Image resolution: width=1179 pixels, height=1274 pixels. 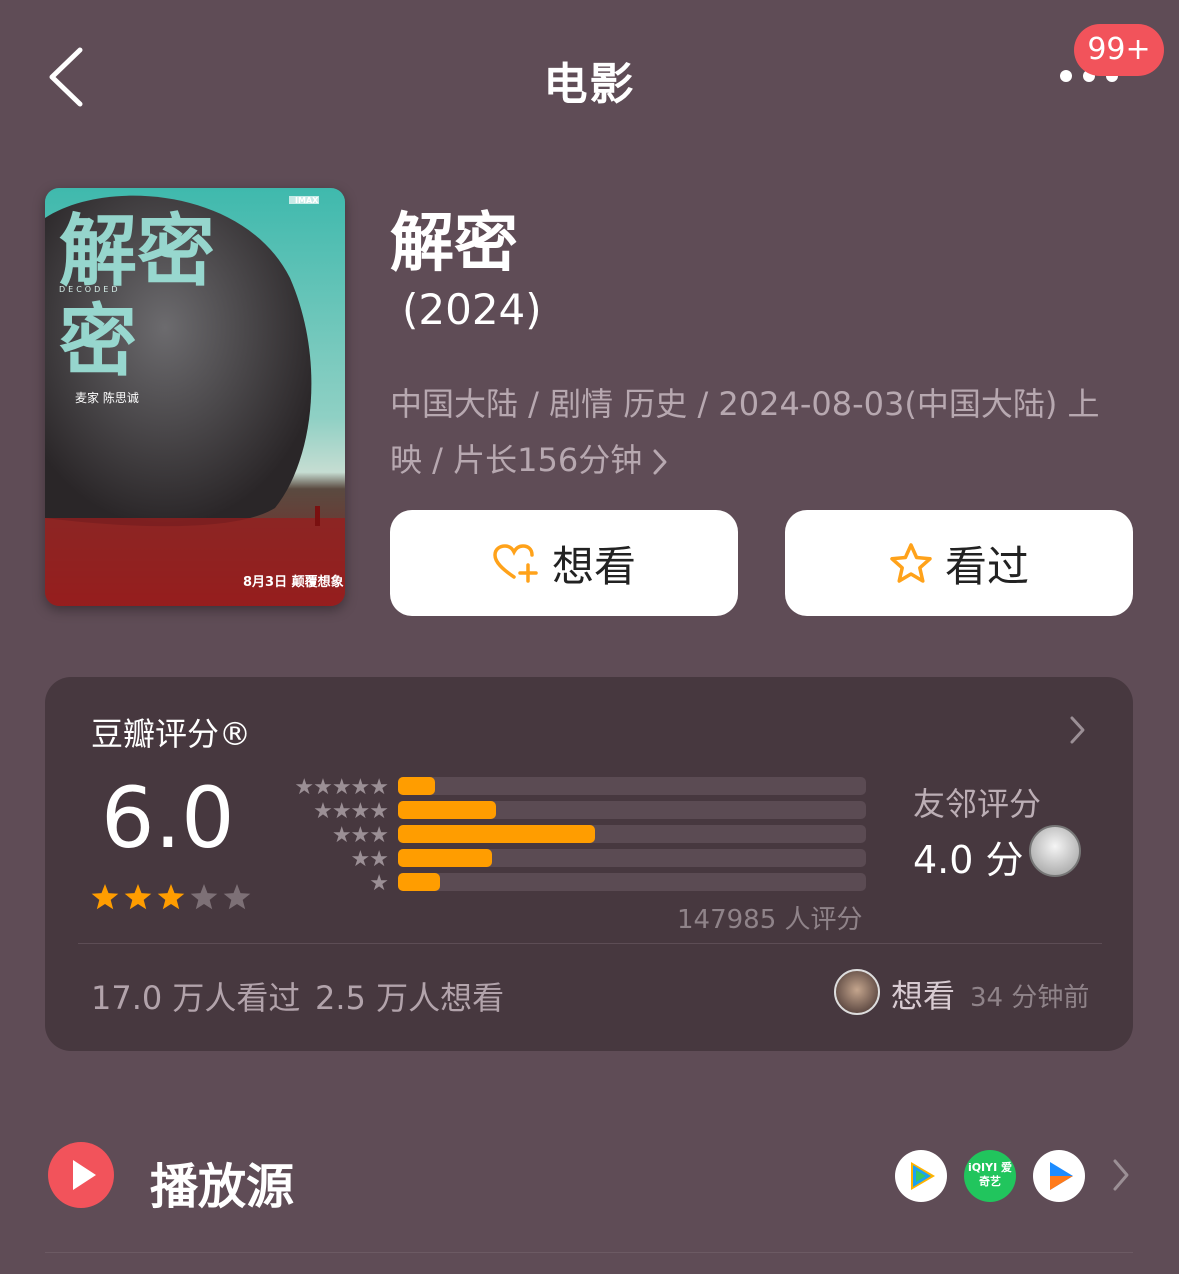 I want to click on distribution-row: ★, so click(x=578, y=883).